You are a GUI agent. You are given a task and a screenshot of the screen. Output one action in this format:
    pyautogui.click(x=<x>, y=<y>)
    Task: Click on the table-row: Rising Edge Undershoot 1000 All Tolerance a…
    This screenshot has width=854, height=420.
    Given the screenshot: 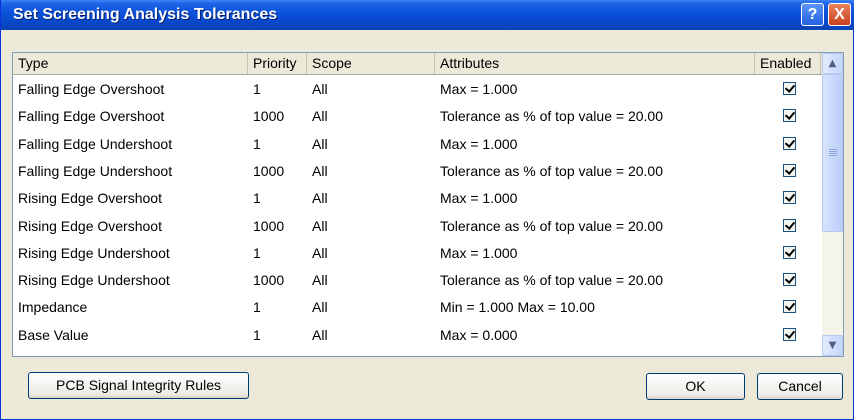 What is the action you would take?
    pyautogui.click(x=417, y=280)
    